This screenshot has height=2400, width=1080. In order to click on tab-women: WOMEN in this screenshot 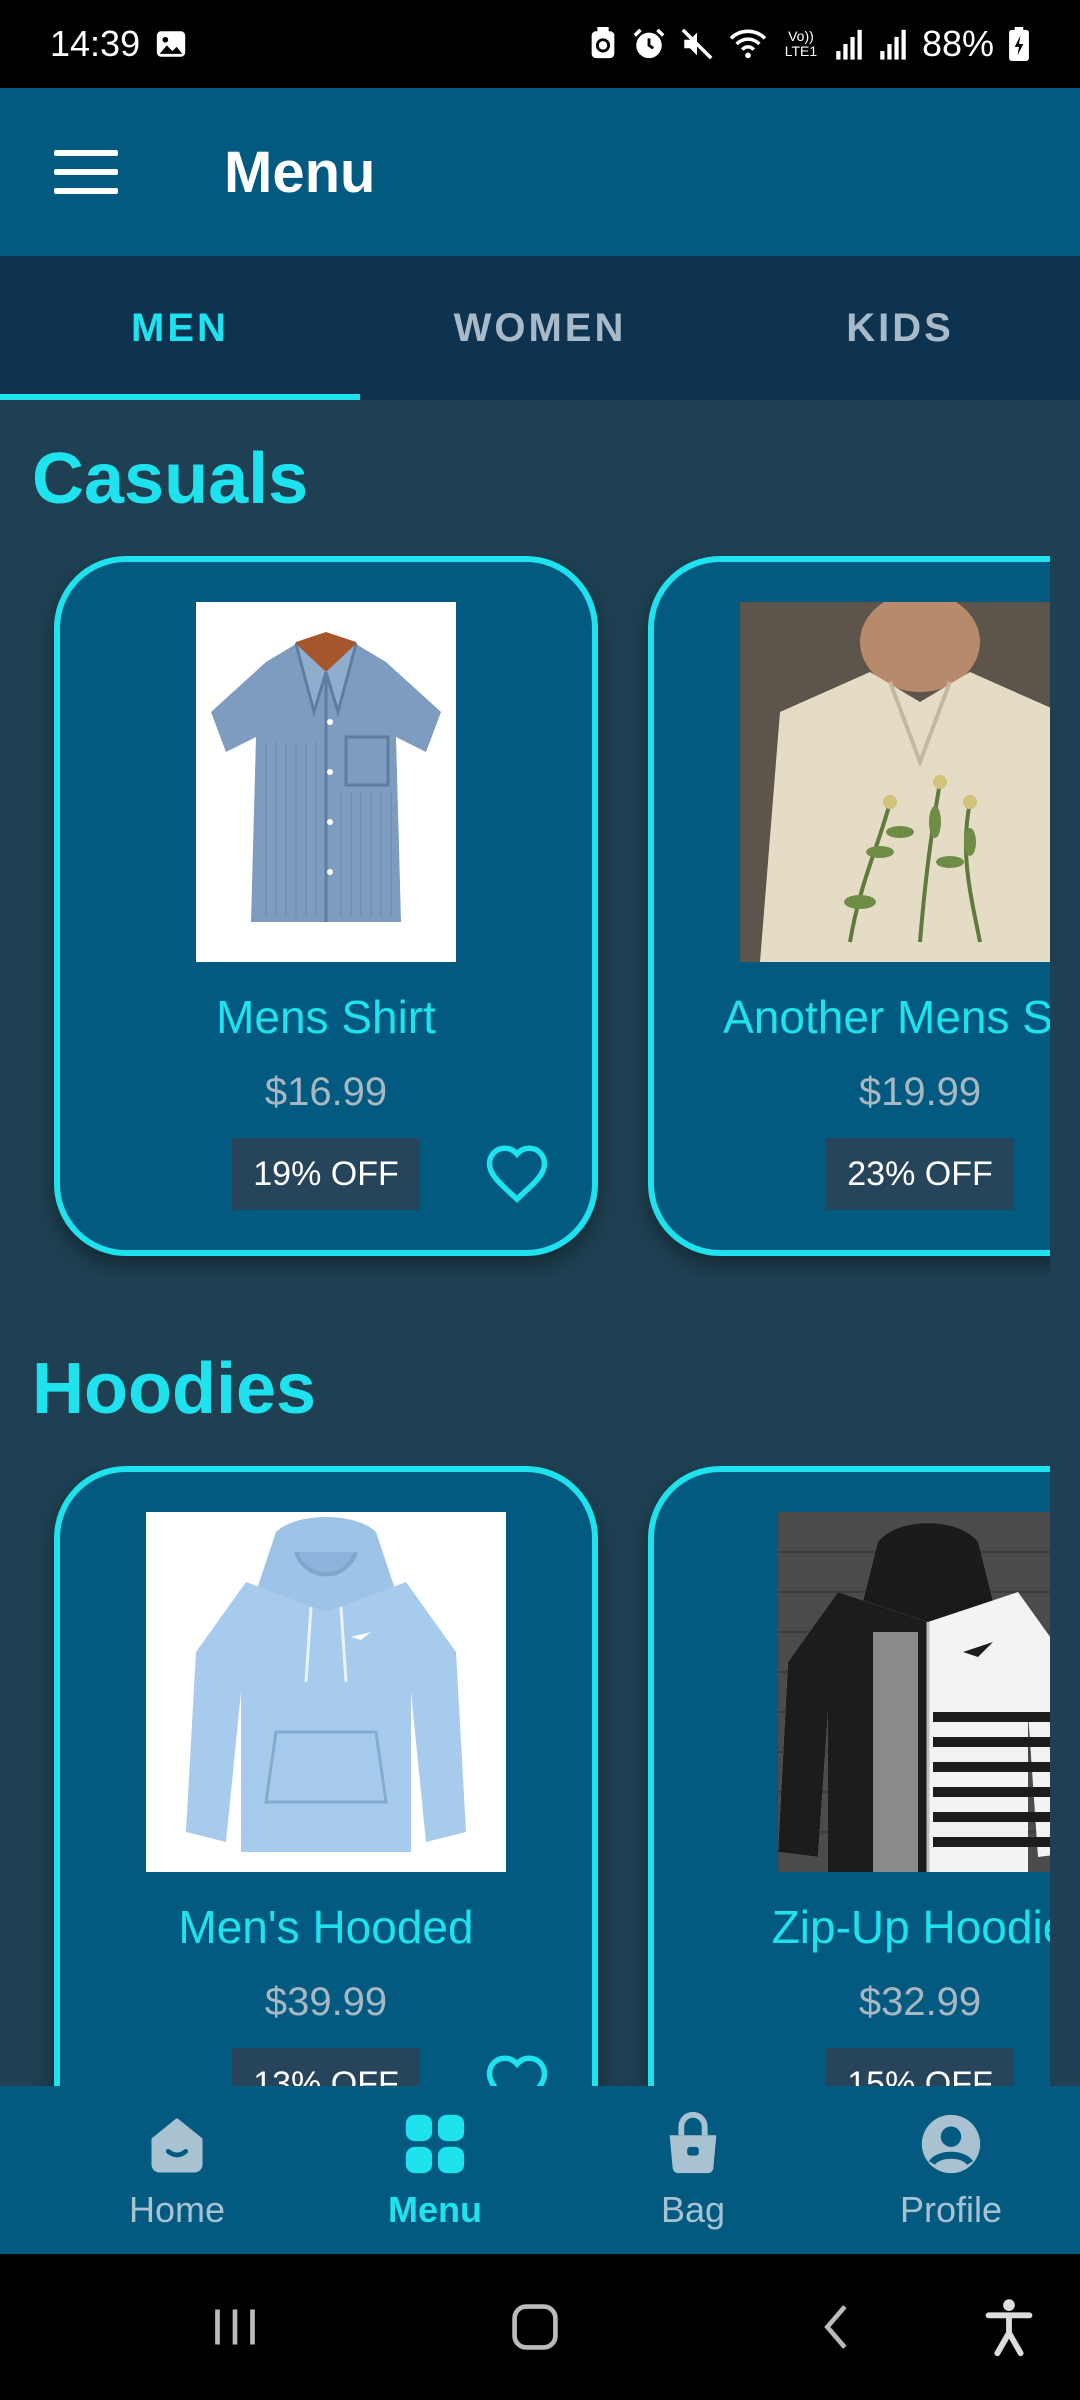, I will do `click(540, 328)`.